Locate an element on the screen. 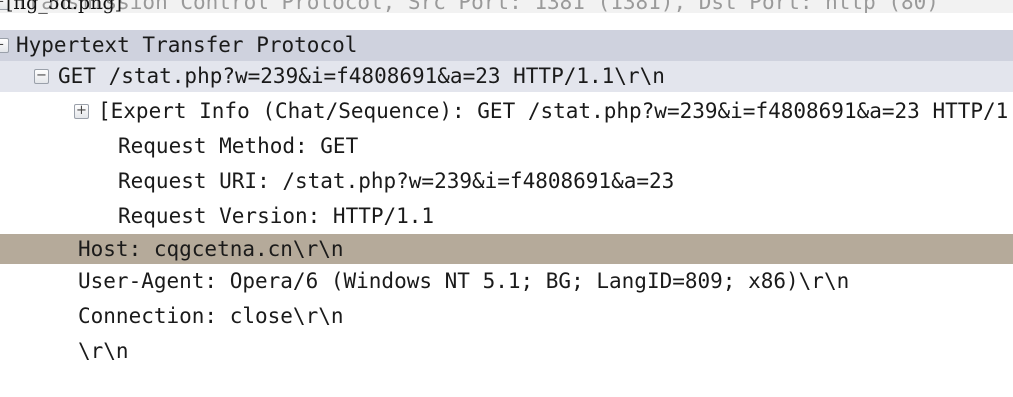  collapse-icon: - is located at coordinates (4, 45).